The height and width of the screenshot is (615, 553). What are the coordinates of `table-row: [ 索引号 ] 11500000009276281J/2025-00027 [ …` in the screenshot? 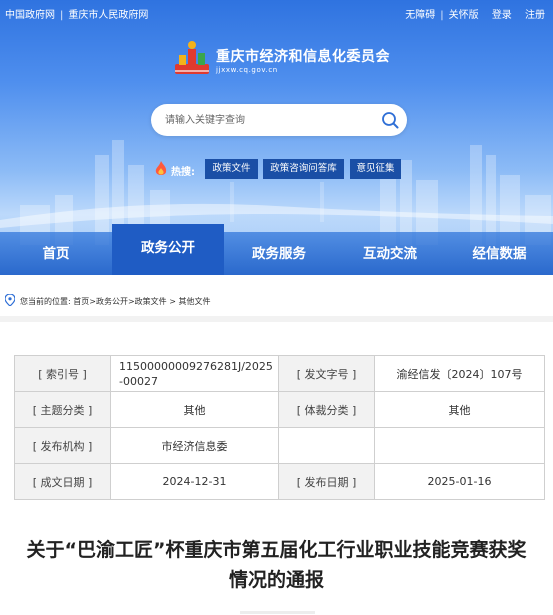 It's located at (279, 373).